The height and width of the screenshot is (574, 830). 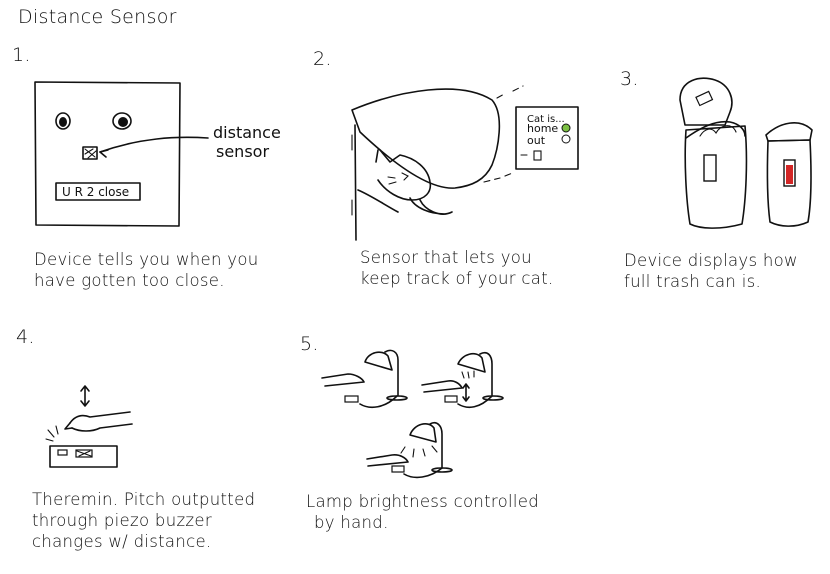 I want to click on distance-sensor-icon, so click(x=90, y=153).